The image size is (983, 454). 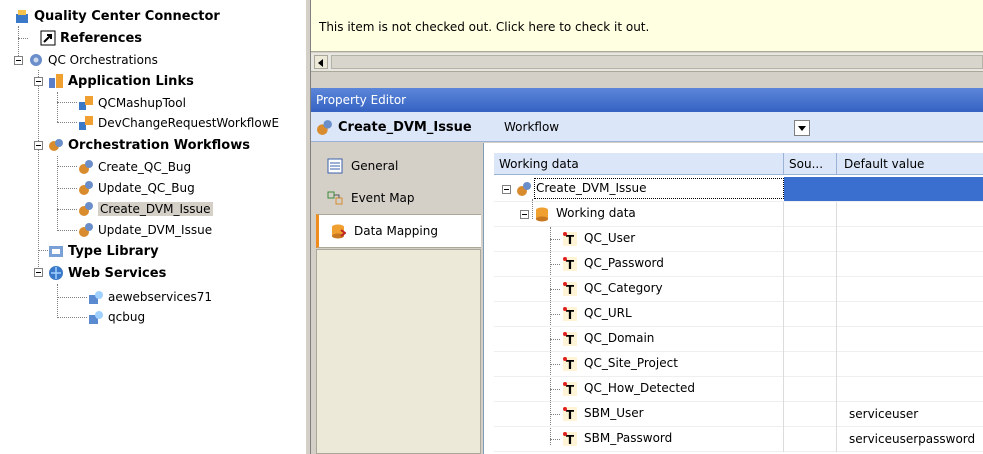 What do you see at coordinates (738, 289) in the screenshot?
I see `table-row: T QC_Category` at bounding box center [738, 289].